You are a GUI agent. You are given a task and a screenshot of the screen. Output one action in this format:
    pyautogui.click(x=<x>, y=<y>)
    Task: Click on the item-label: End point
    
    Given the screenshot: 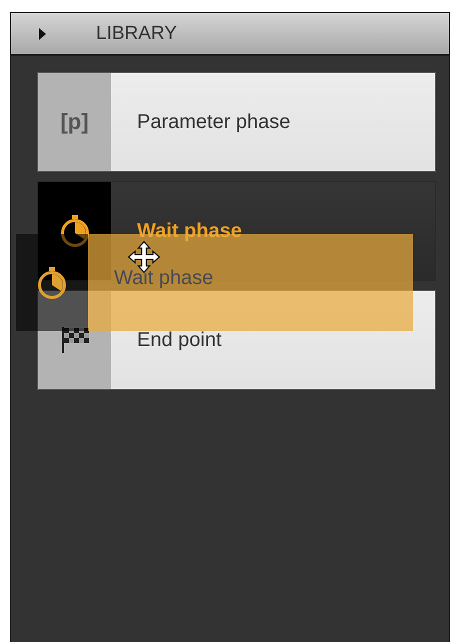 What is the action you would take?
    pyautogui.click(x=179, y=340)
    